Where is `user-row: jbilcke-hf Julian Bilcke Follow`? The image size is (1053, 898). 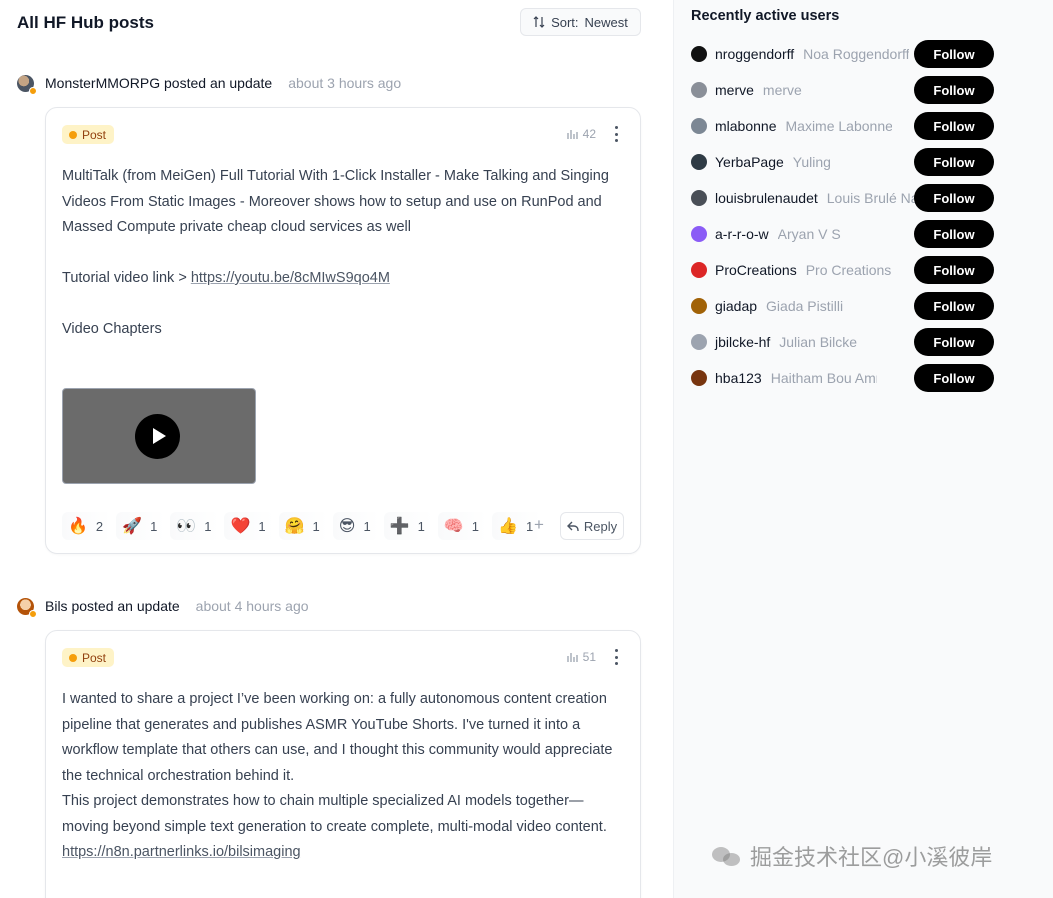 user-row: jbilcke-hf Julian Bilcke Follow is located at coordinates (842, 342).